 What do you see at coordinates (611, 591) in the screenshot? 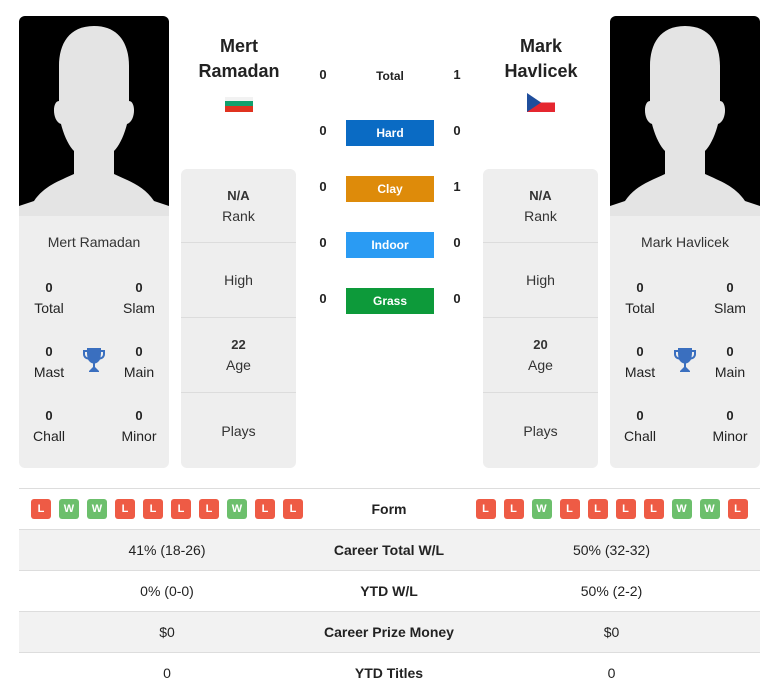
I see `player2-ytd-wl: 50% (2-2)` at bounding box center [611, 591].